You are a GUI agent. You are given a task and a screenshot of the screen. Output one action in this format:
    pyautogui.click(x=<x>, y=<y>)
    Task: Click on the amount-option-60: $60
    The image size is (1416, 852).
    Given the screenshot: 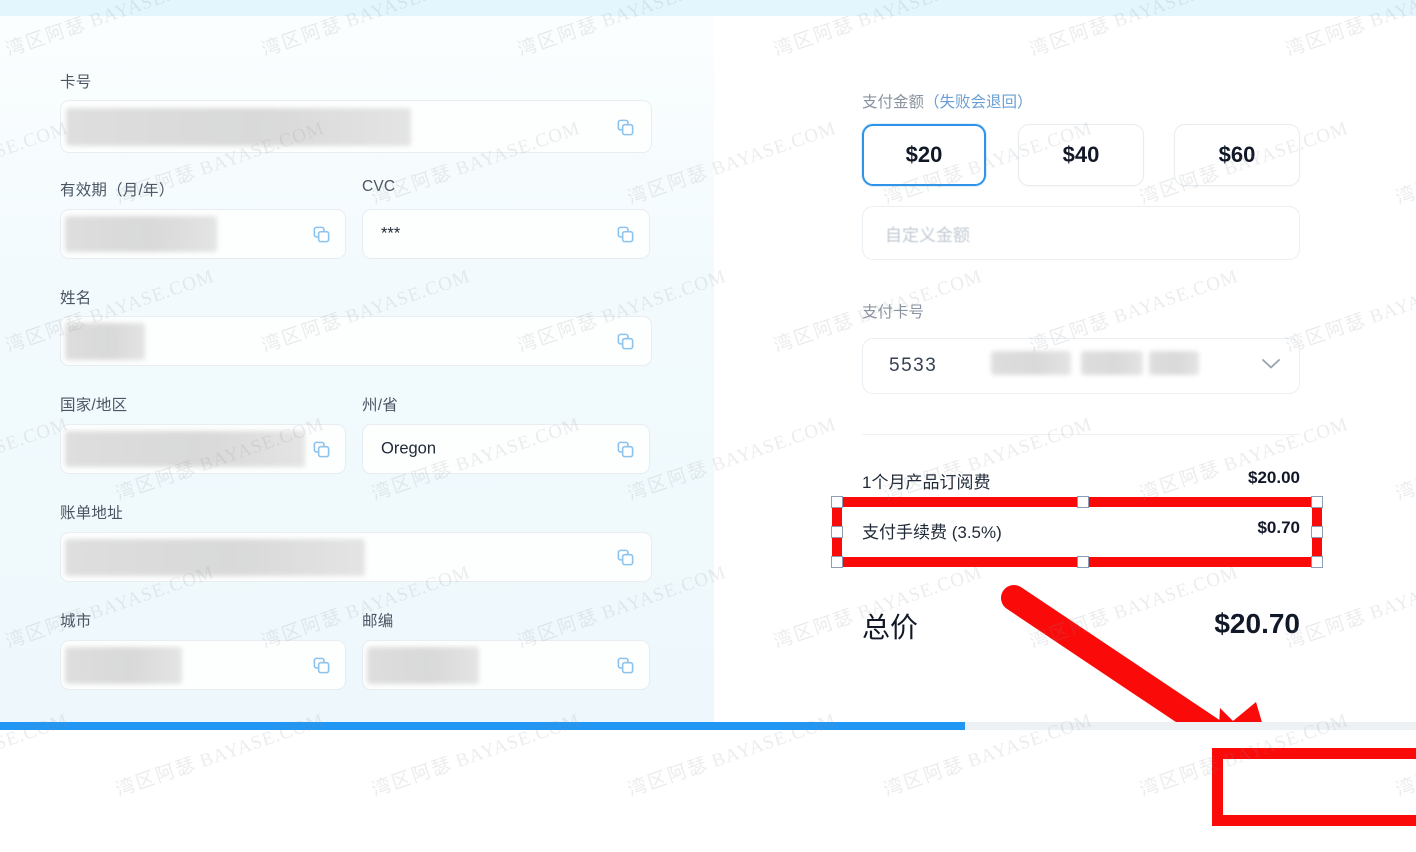 What is the action you would take?
    pyautogui.click(x=1237, y=155)
    